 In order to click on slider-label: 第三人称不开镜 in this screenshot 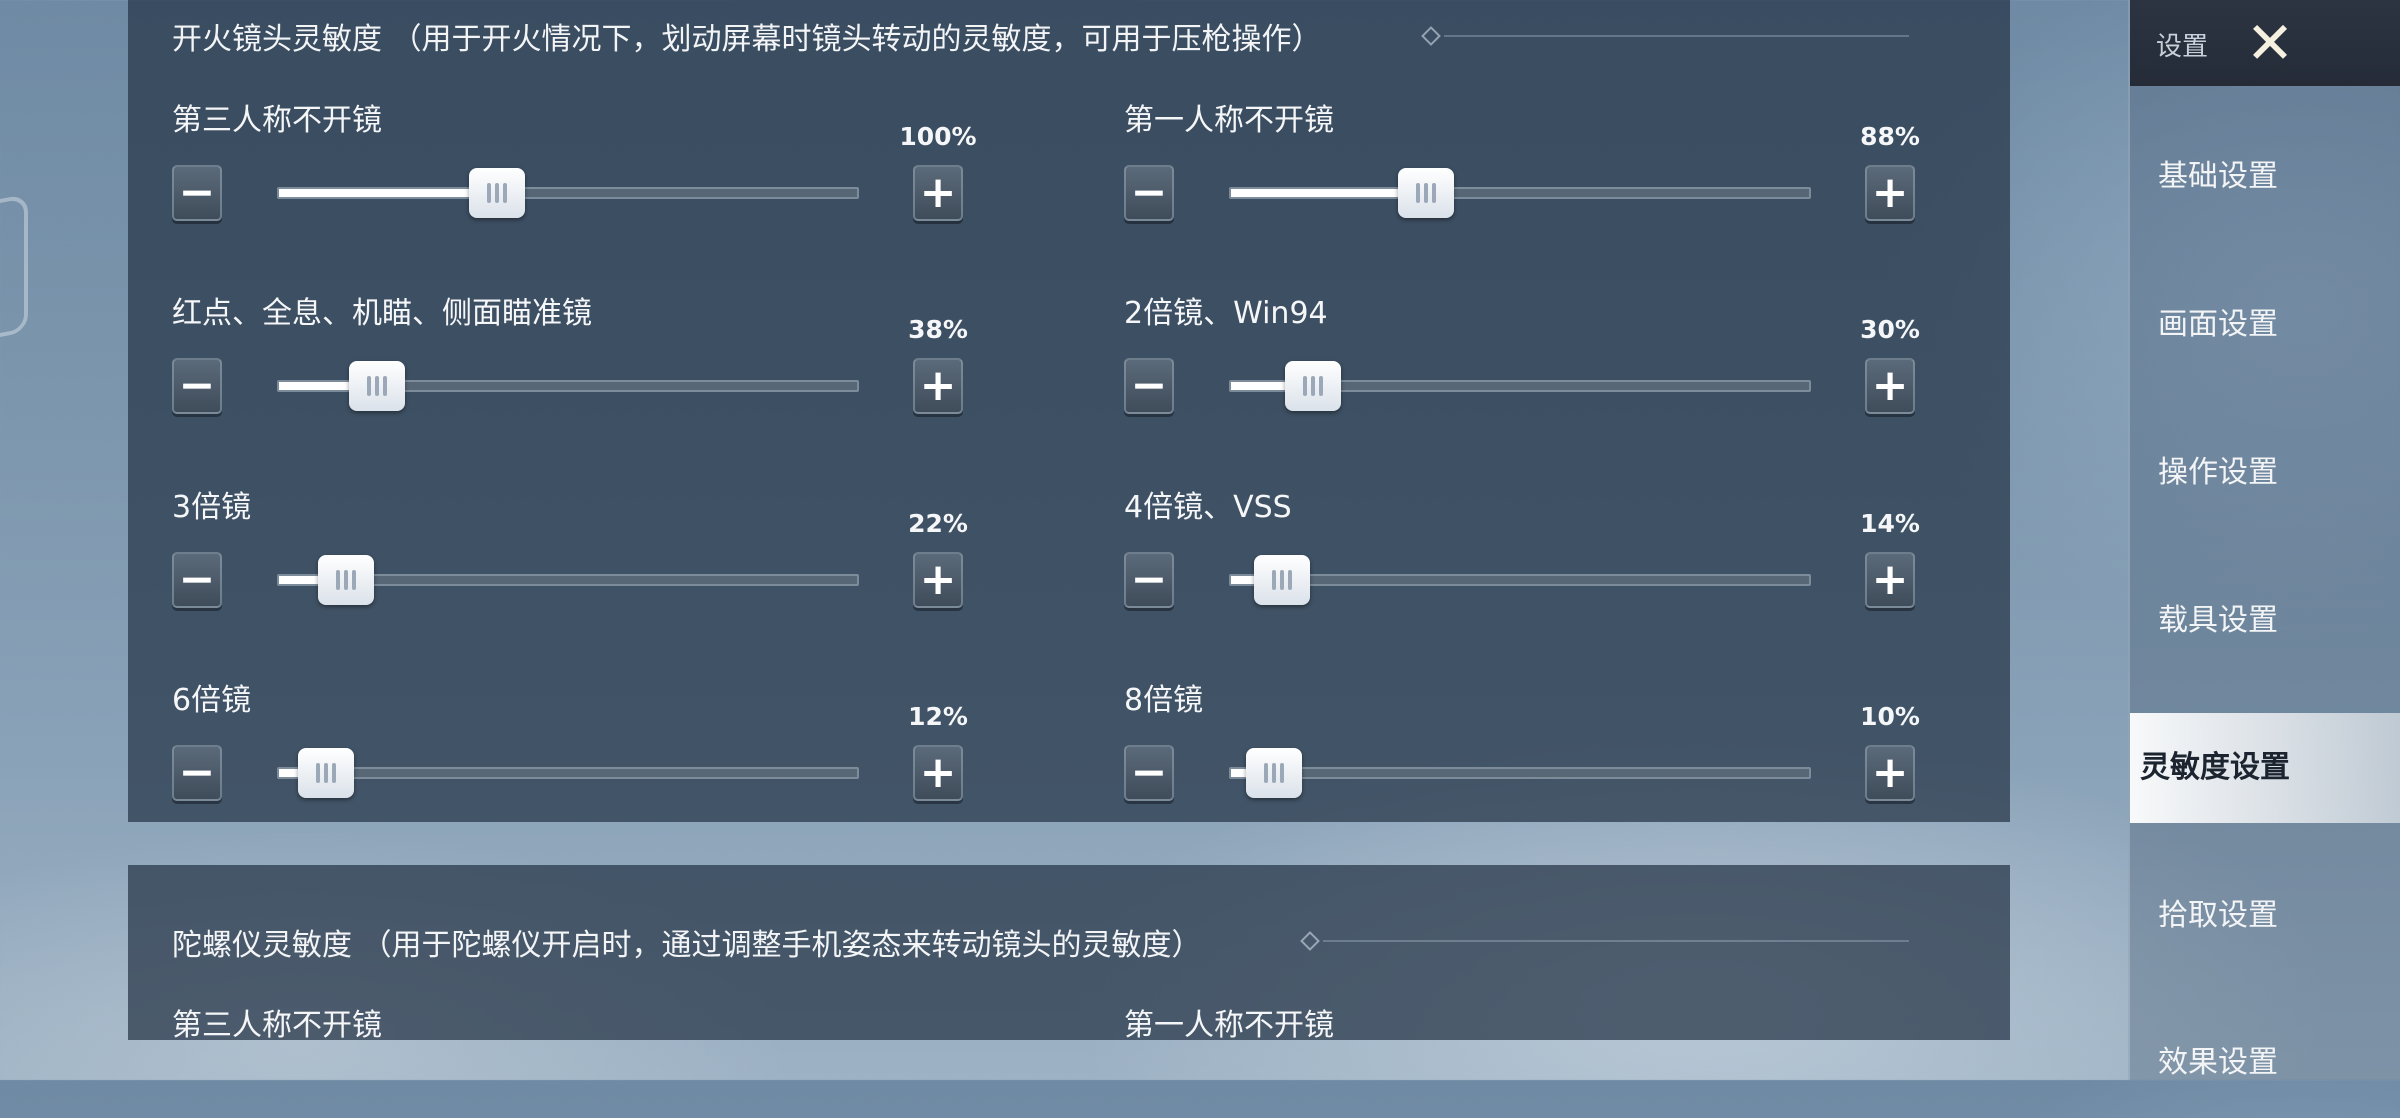, I will do `click(277, 120)`.